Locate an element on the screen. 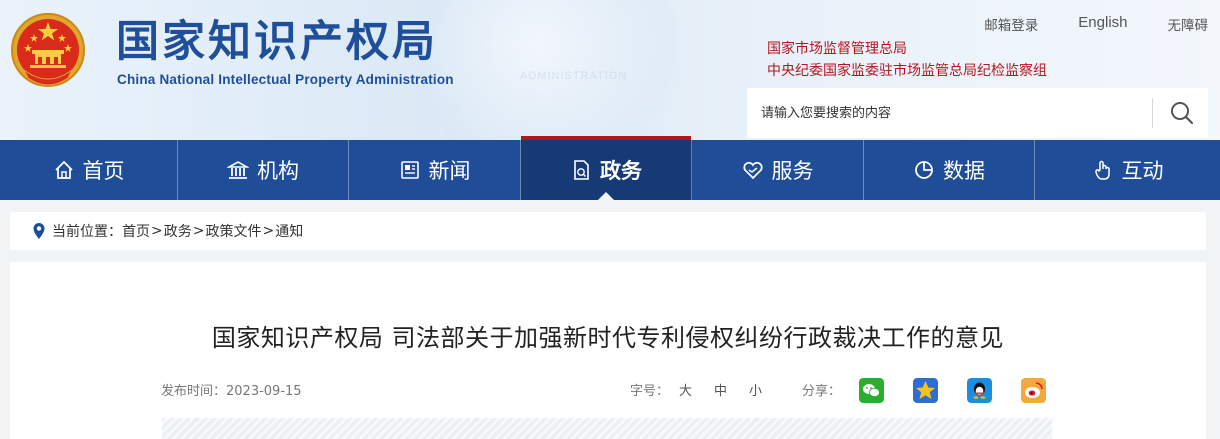 Image resolution: width=1220 pixels, height=439 pixels. font-size-medium: 中 is located at coordinates (720, 389).